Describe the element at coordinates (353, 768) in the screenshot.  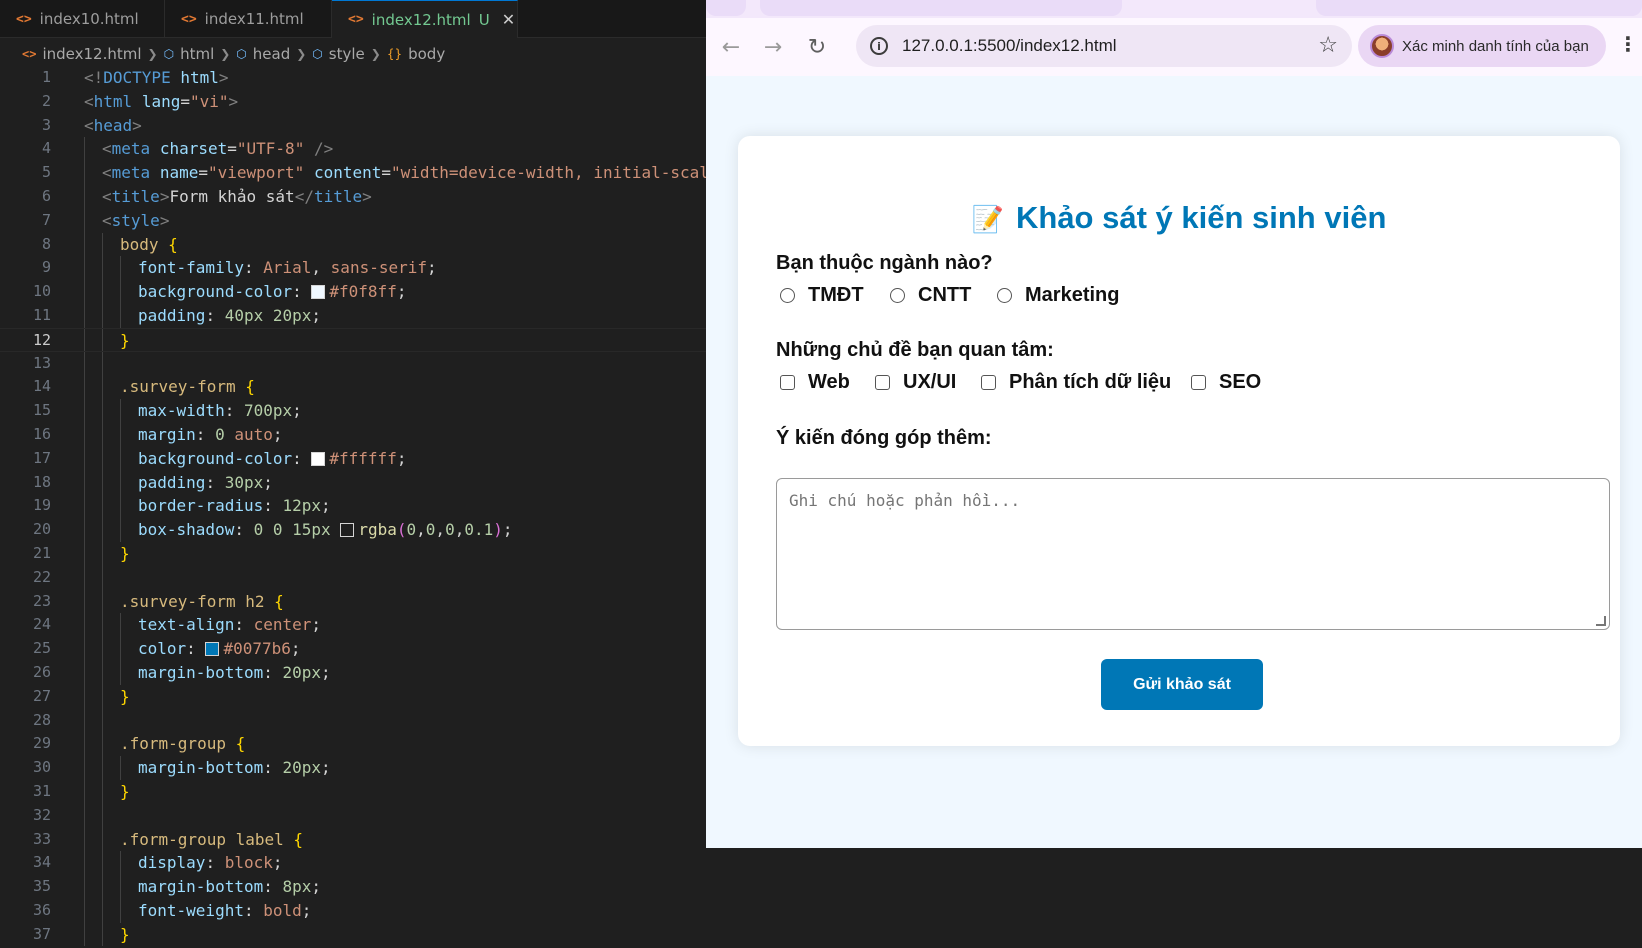
I see `code-line: 30 margin-bottom: 20px;` at that location.